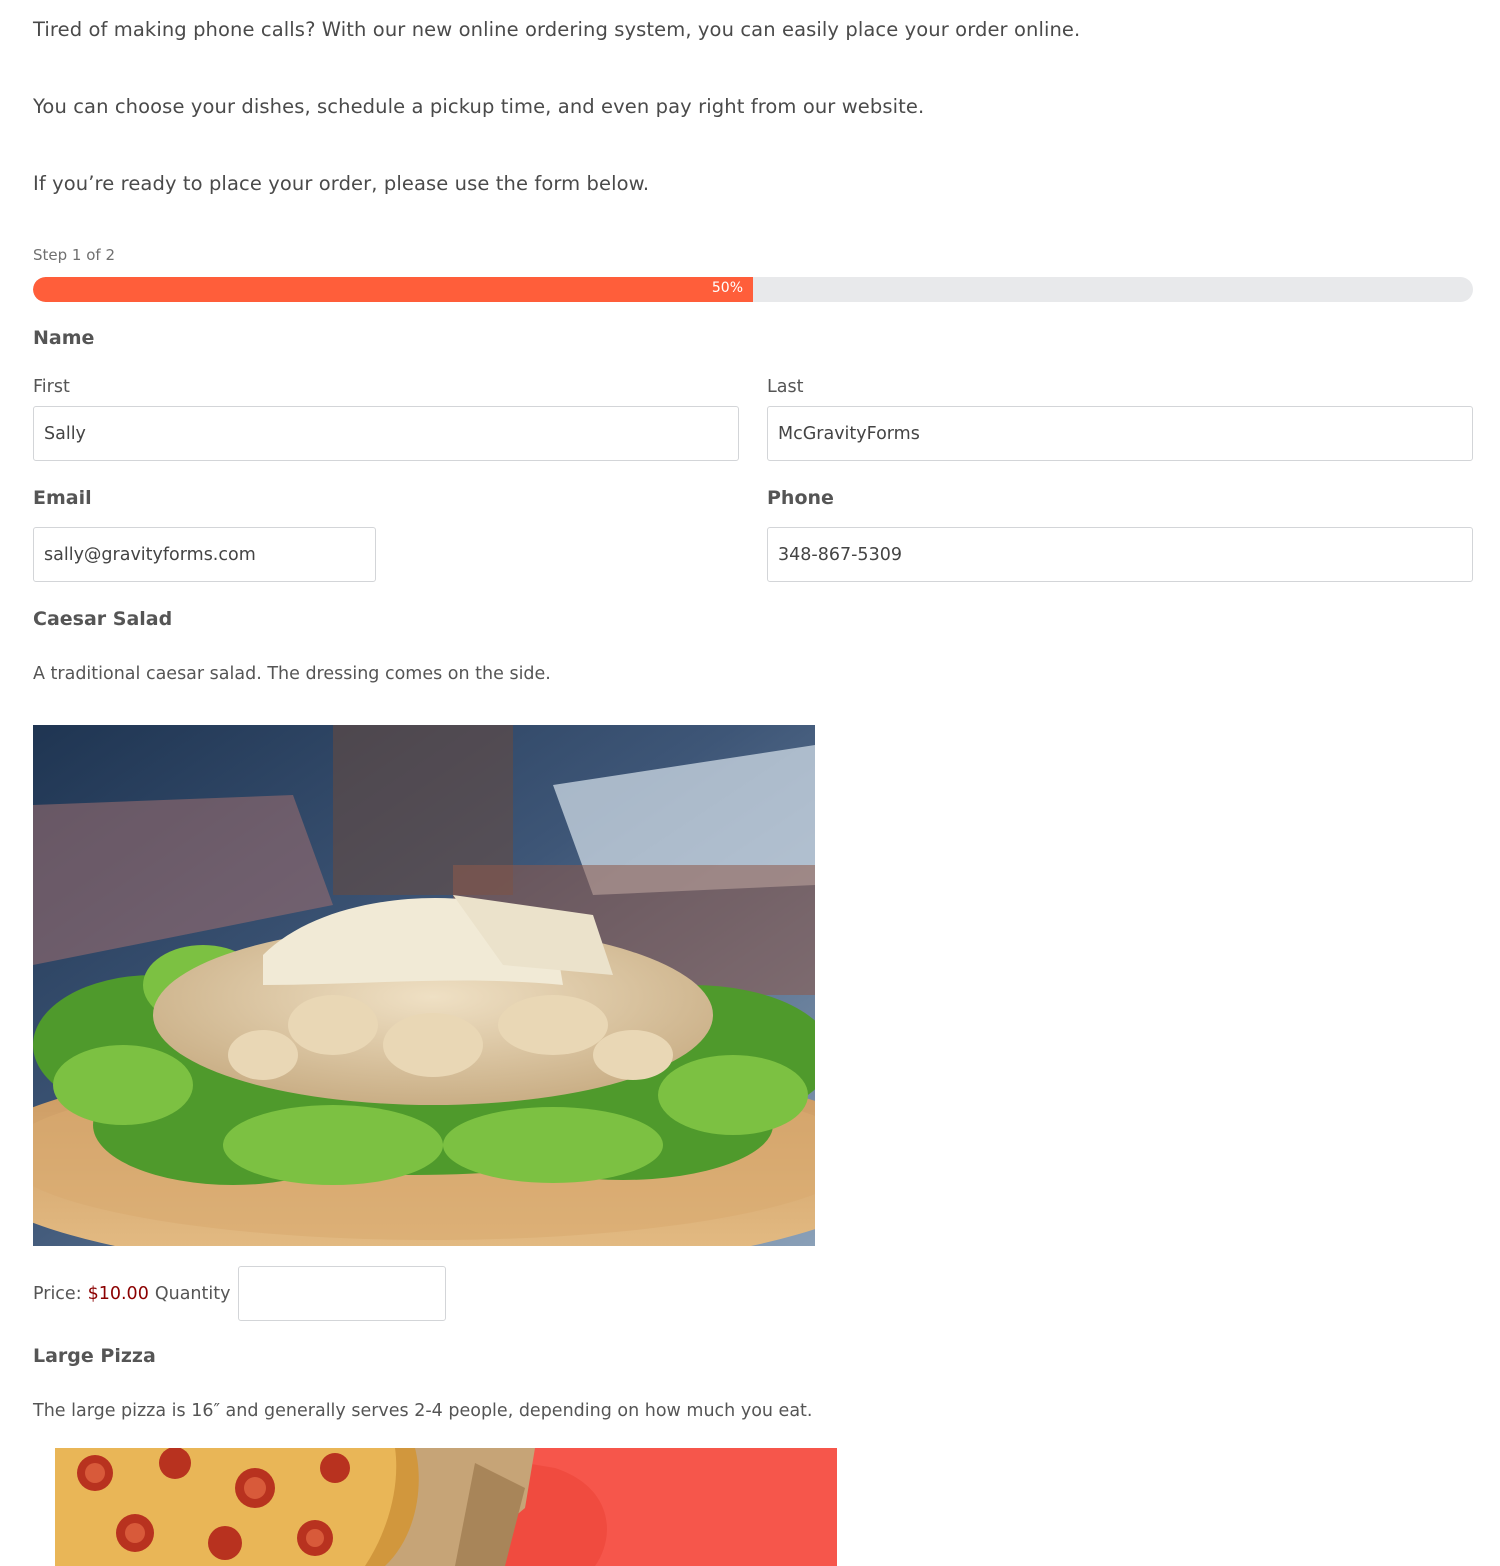 This screenshot has height=1566, width=1500. Describe the element at coordinates (64, 338) in the screenshot. I see `name-label: Name` at that location.